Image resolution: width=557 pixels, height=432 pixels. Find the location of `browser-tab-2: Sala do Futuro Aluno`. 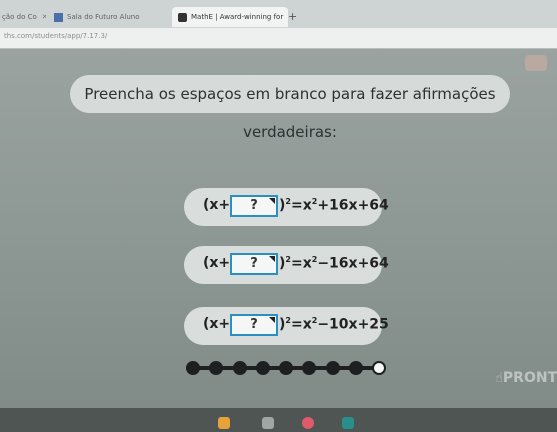

browser-tab-2: Sala do Futuro Aluno is located at coordinates (119, 17).